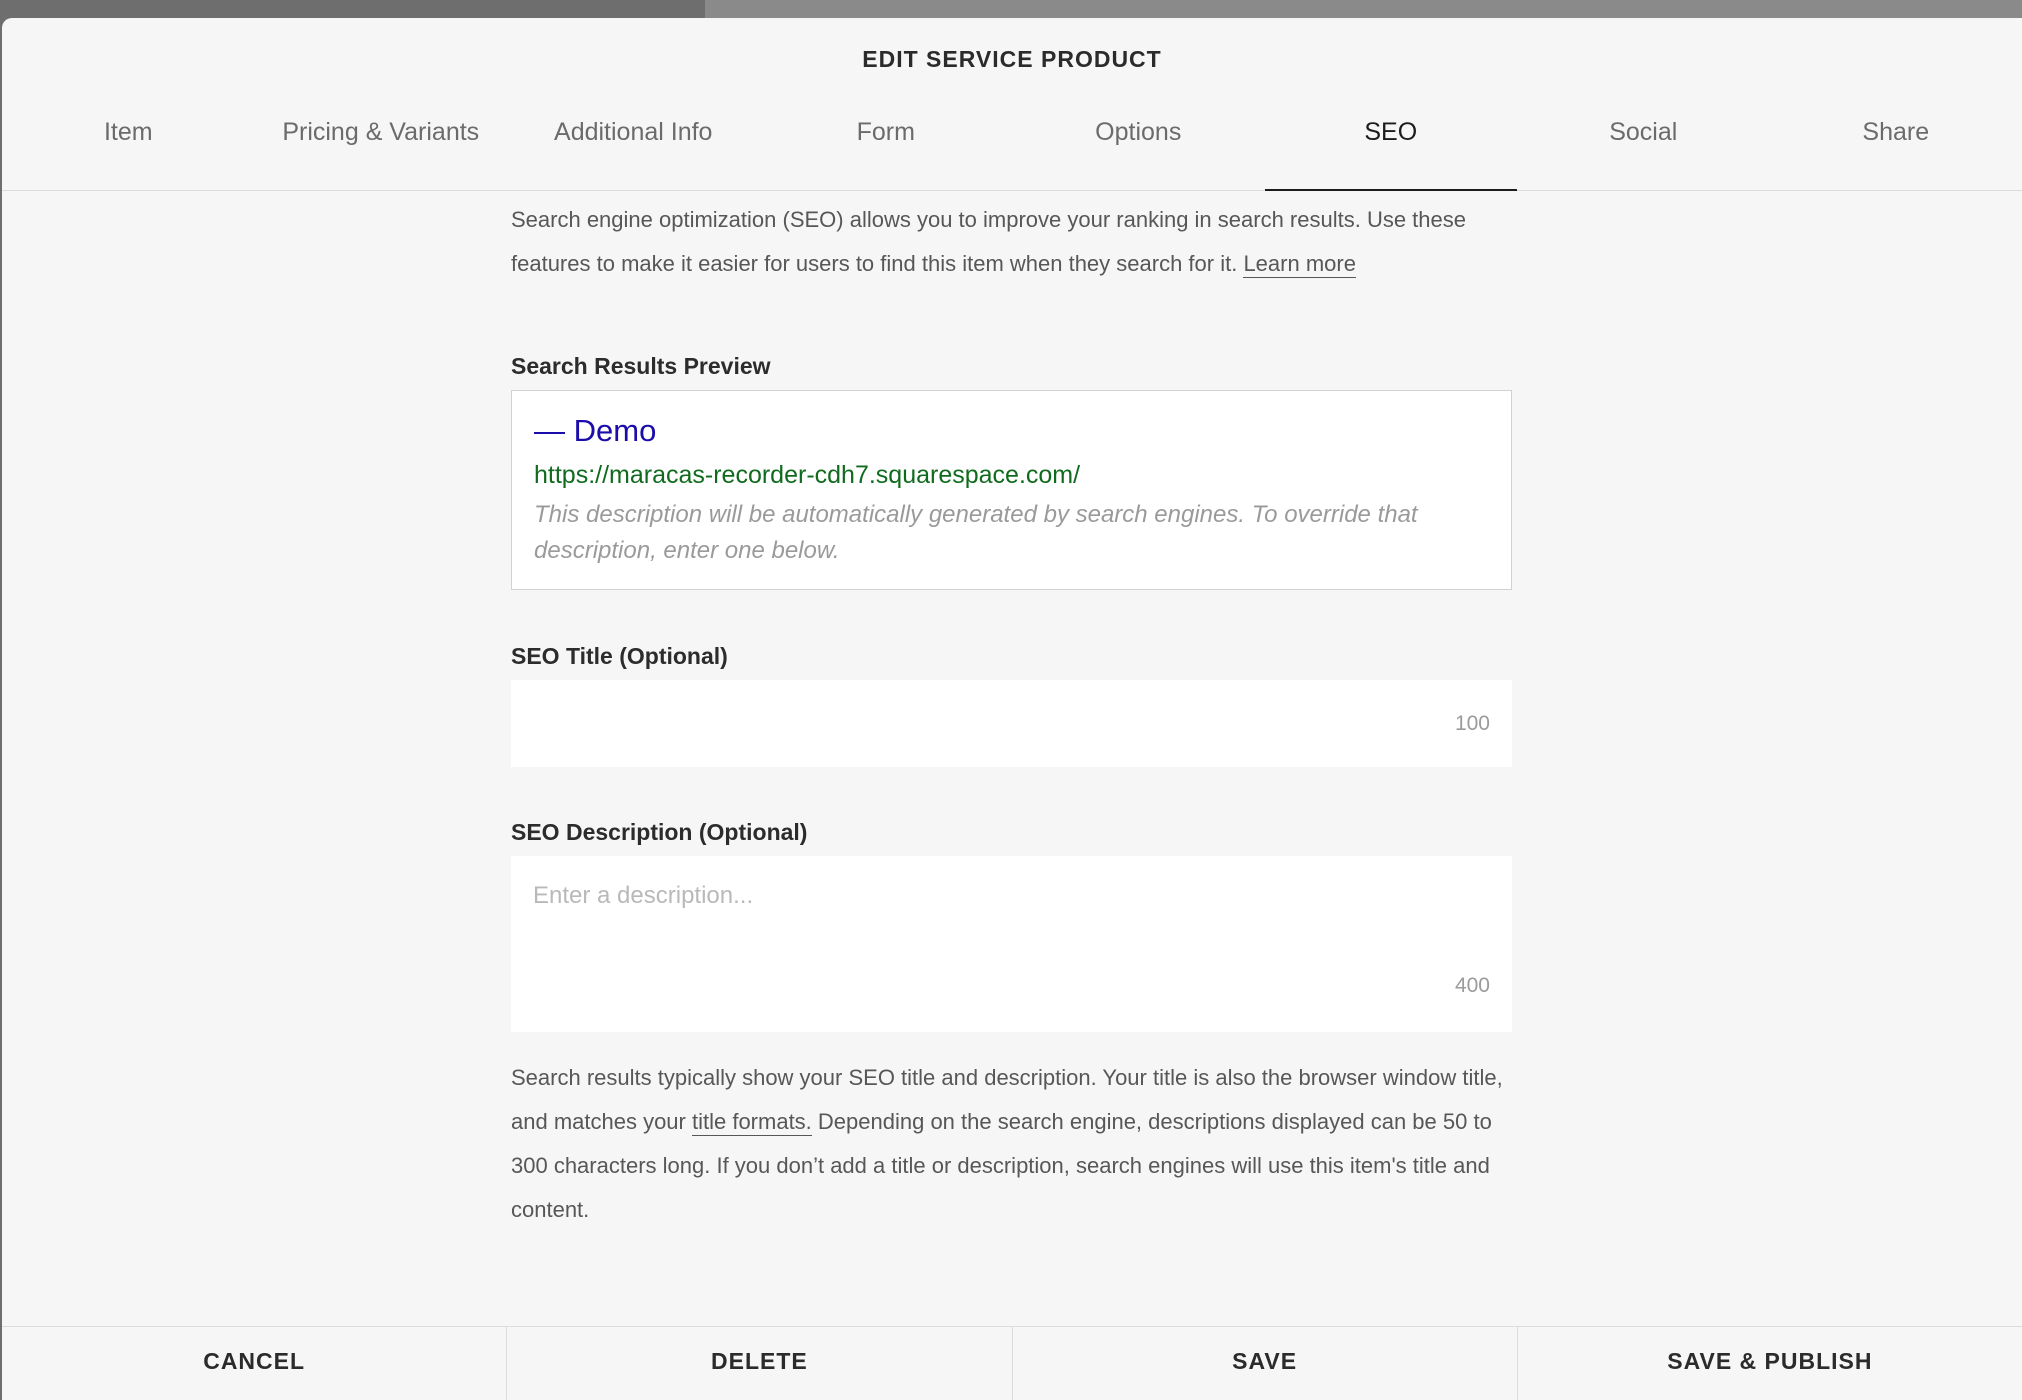 The image size is (2022, 1400). I want to click on seo-description-field: 400, so click(1011, 944).